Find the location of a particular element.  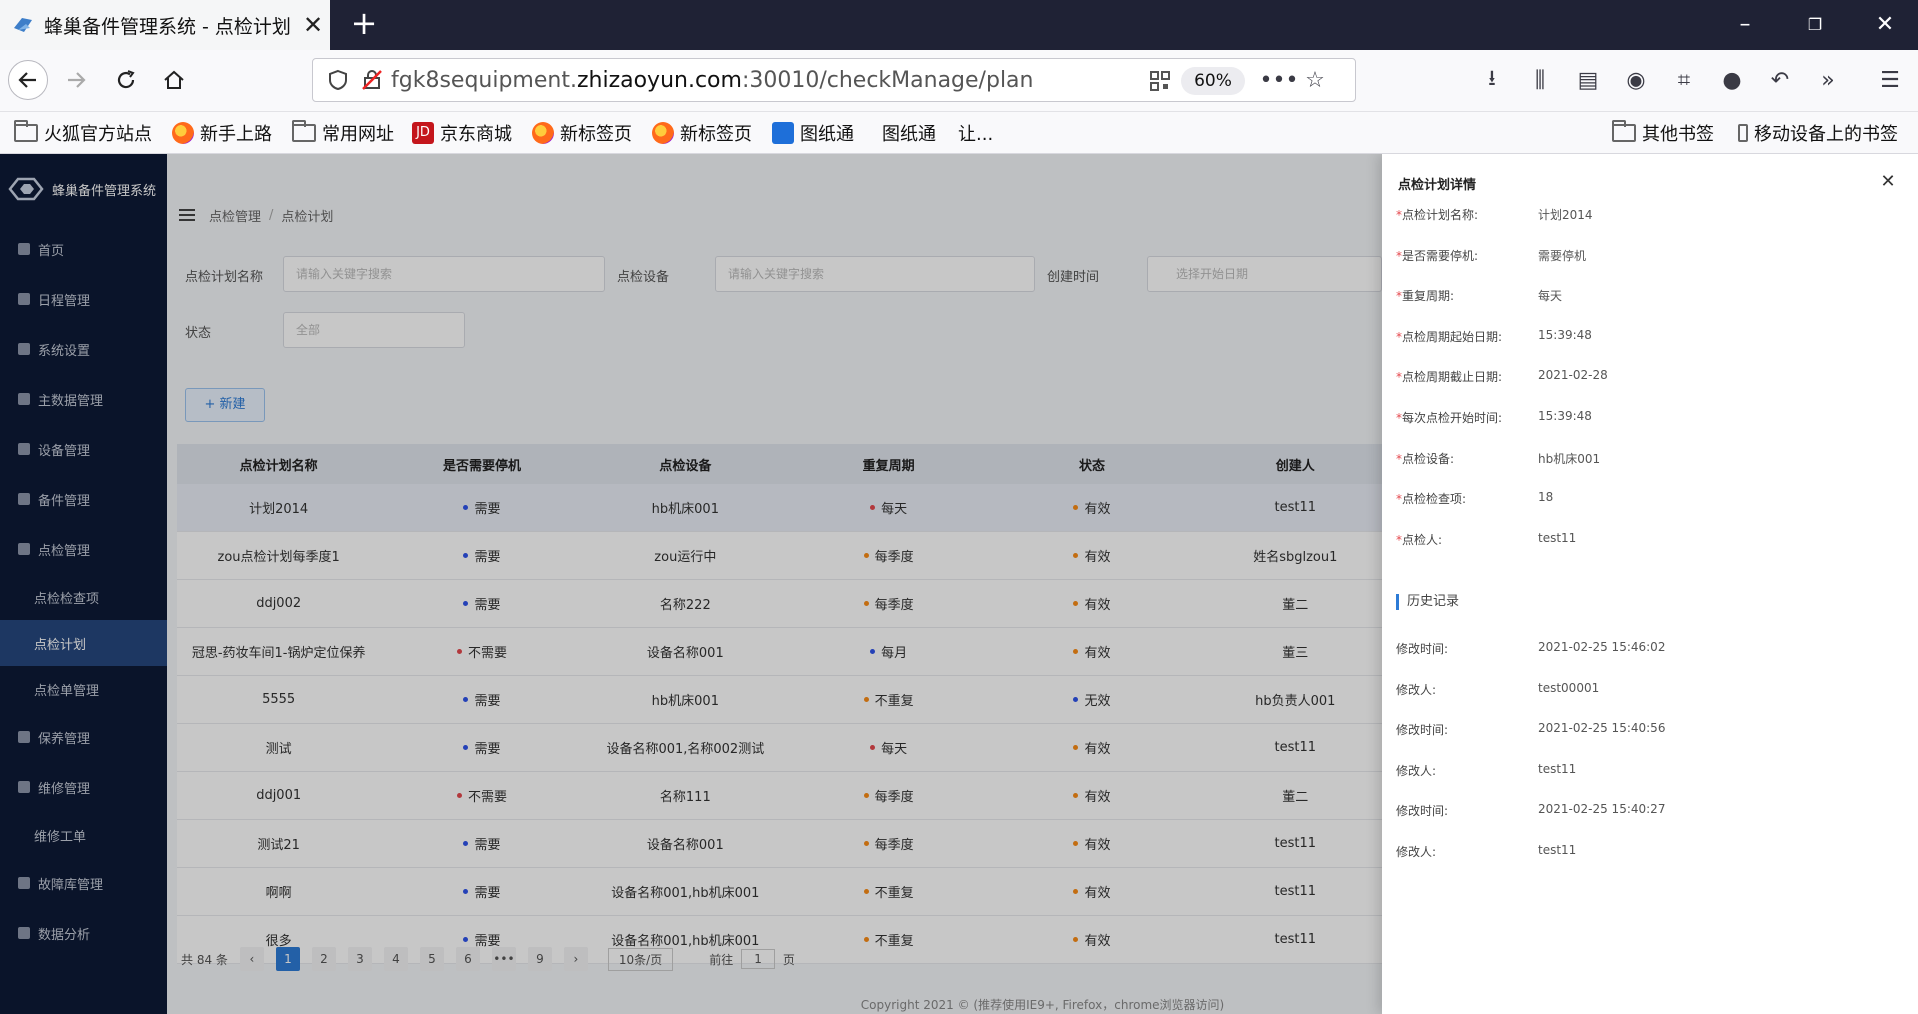

back-arrow-icon is located at coordinates (27, 80).